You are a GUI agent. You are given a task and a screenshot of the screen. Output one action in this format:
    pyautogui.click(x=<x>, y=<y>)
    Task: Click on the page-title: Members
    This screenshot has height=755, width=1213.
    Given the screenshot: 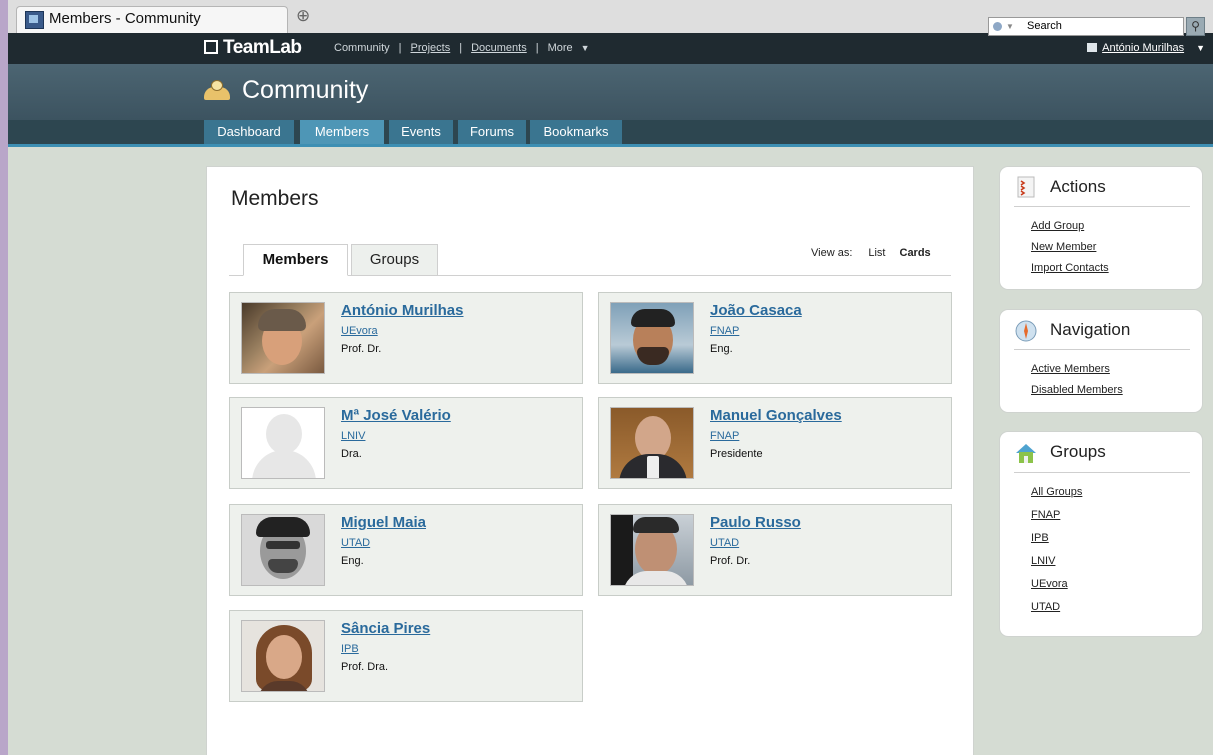 What is the action you would take?
    pyautogui.click(x=275, y=198)
    